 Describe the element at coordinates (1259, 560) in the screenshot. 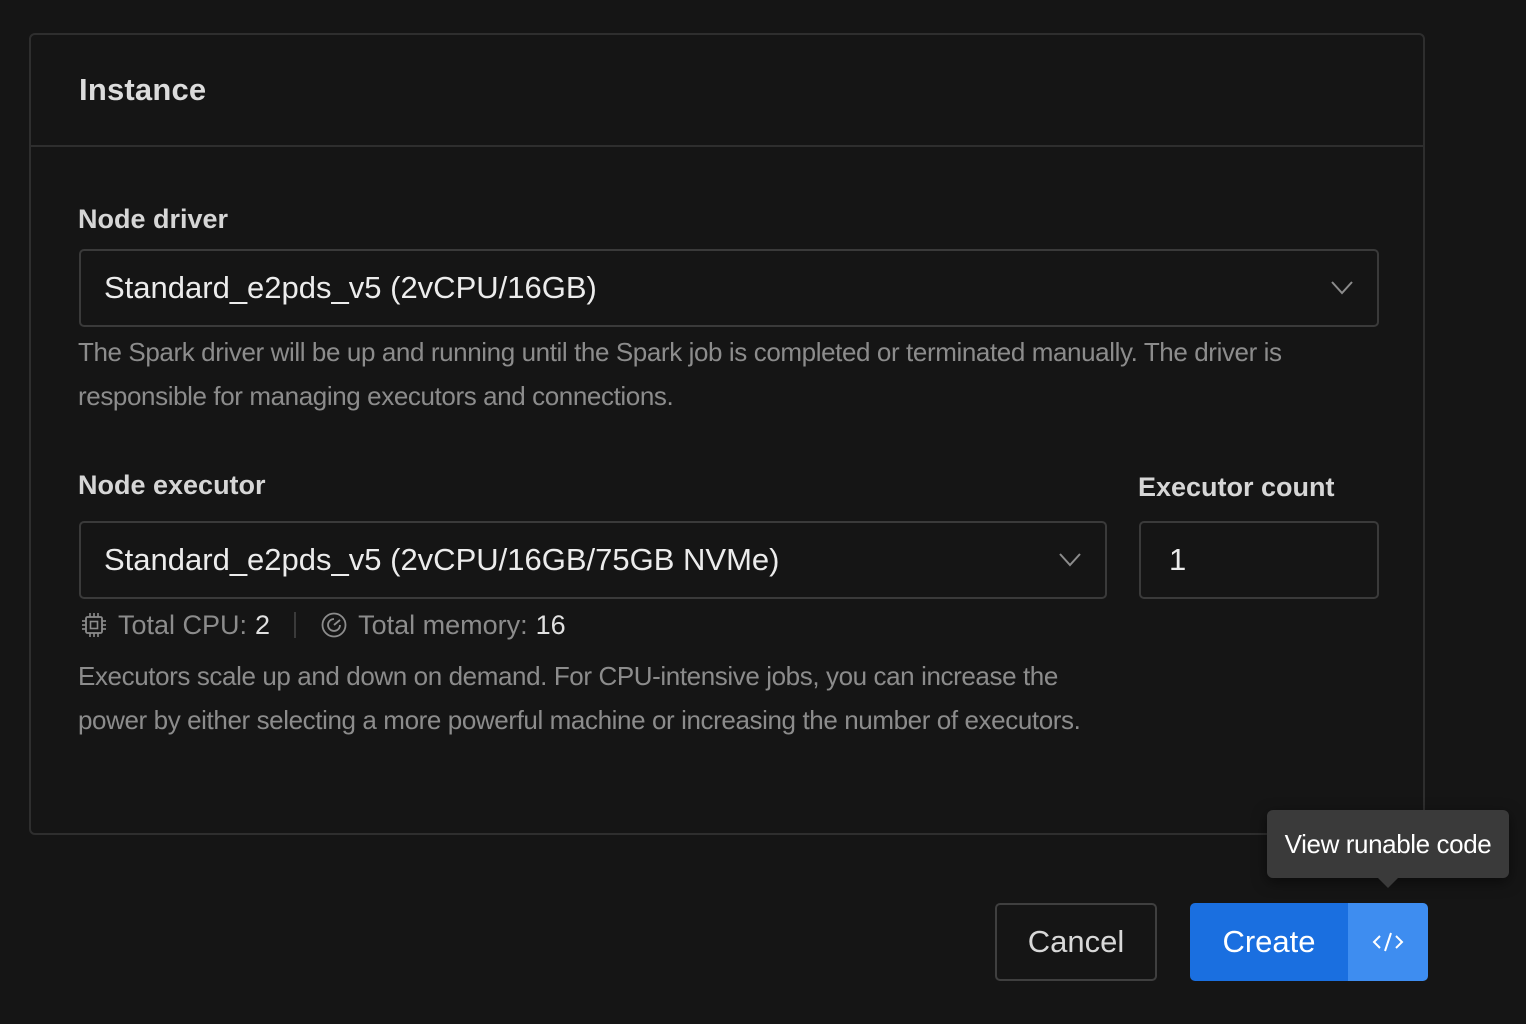

I see `executor-count-input` at that location.